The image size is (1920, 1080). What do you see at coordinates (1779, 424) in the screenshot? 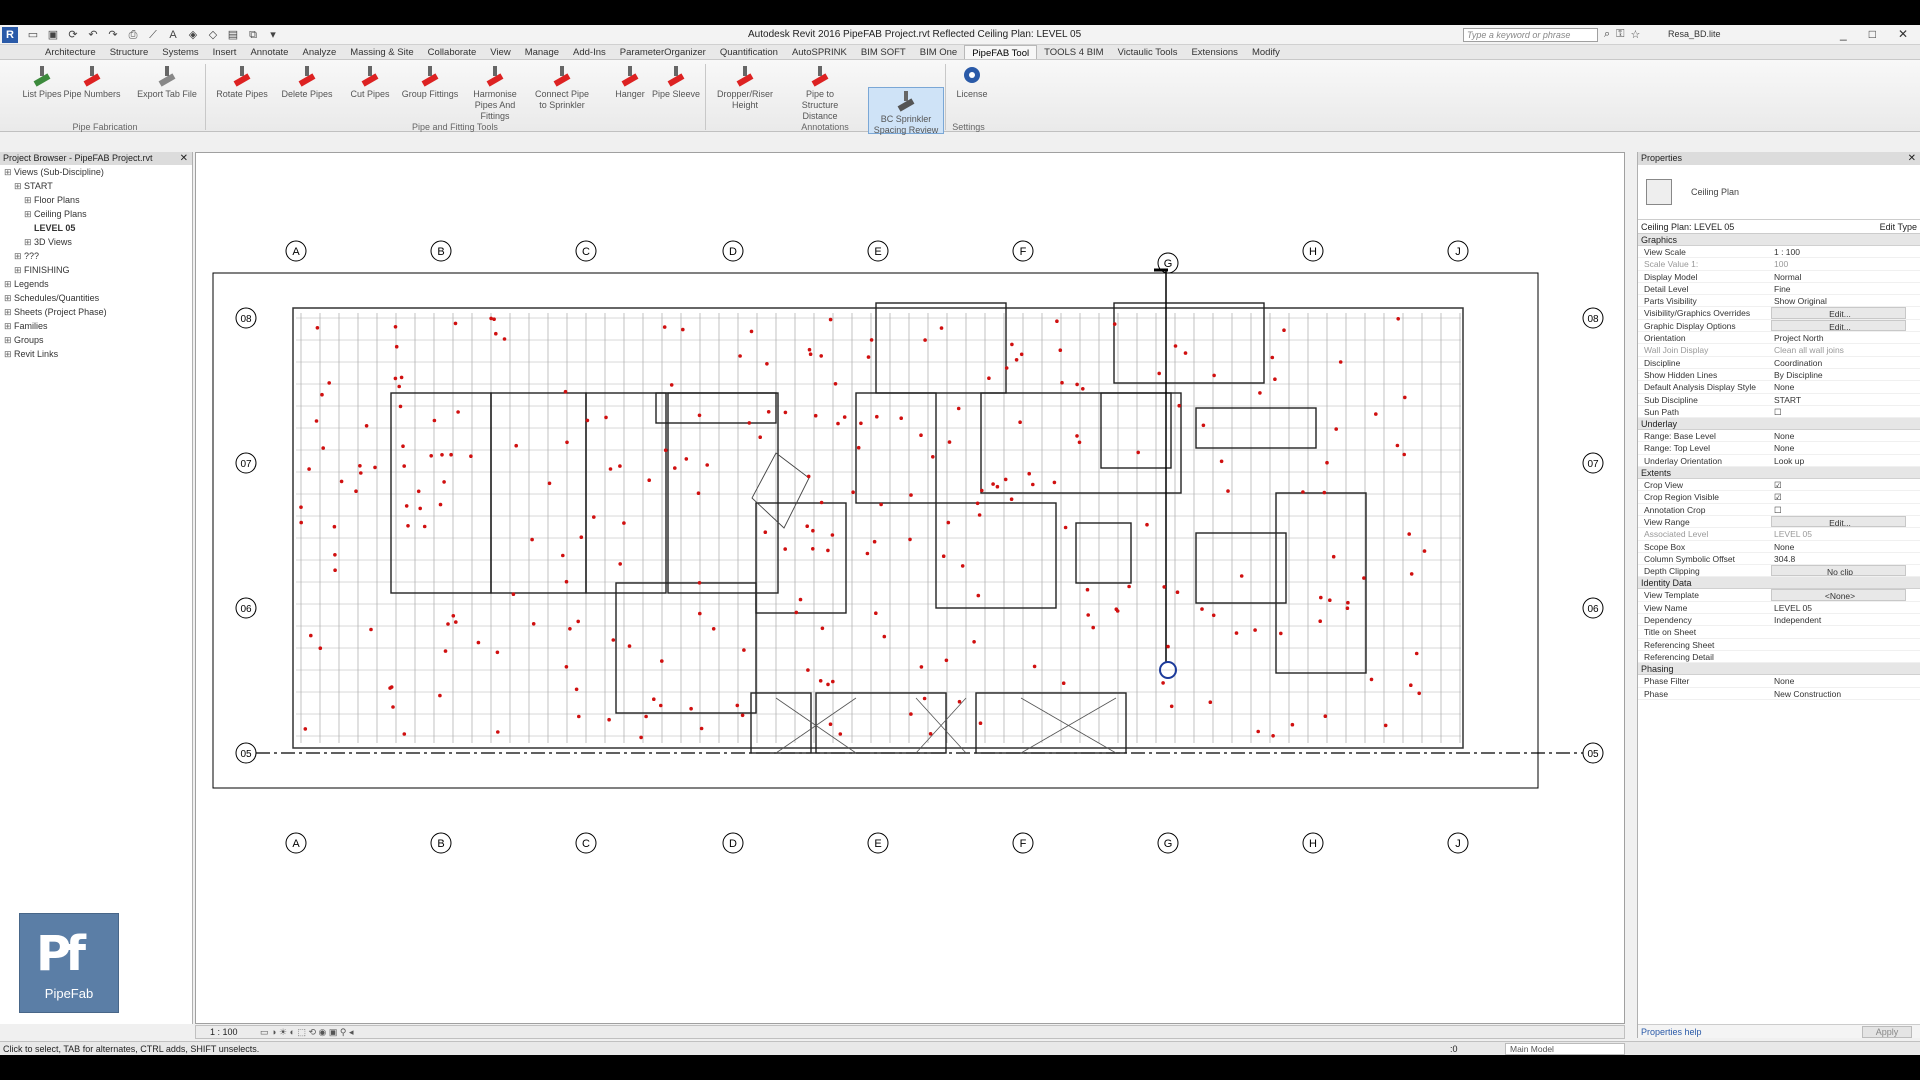
I see `property-group-underlay: Underlay` at bounding box center [1779, 424].